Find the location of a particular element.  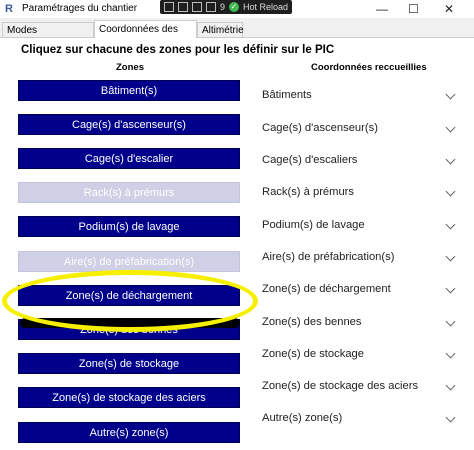

coord-row-label: Zone(s) de stockage is located at coordinates (313, 354).